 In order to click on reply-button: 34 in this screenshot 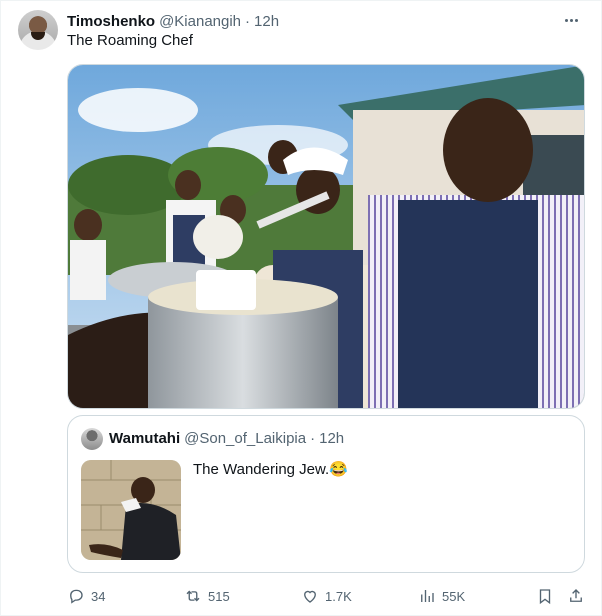, I will do `click(86, 596)`.